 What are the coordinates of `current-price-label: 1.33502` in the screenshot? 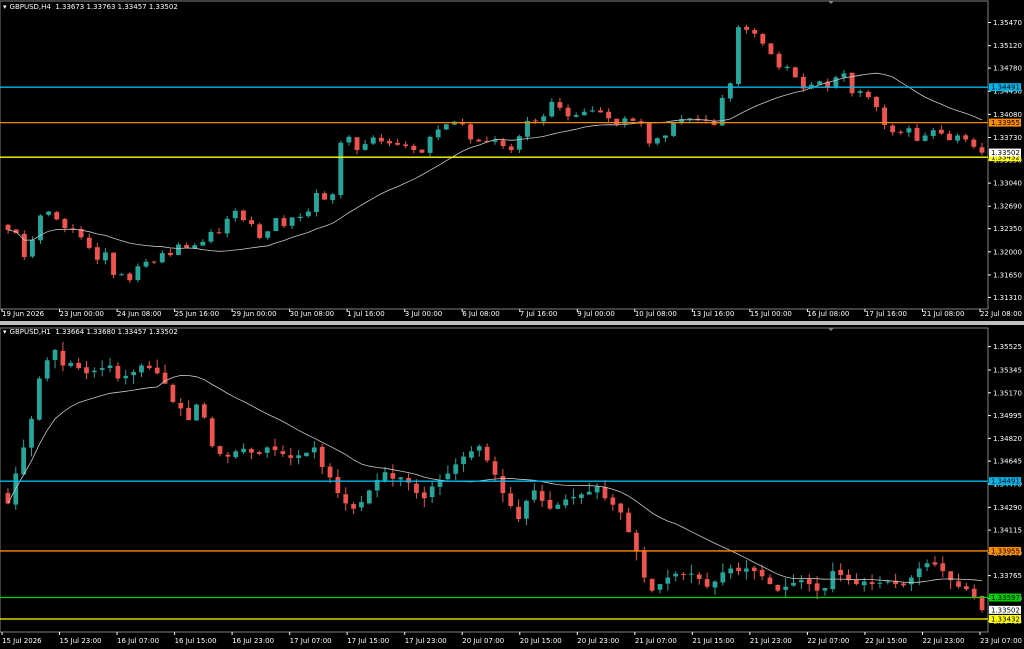 It's located at (1005, 610).